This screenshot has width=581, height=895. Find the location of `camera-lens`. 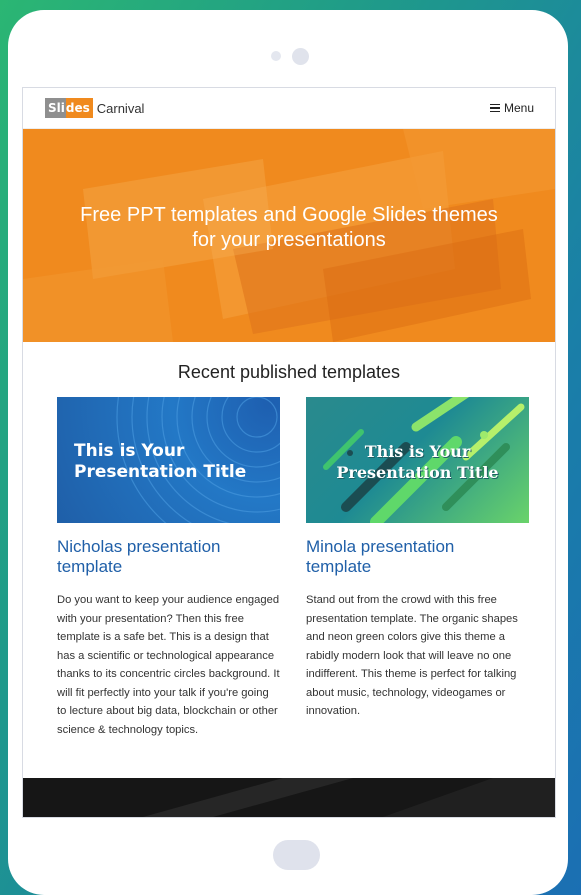

camera-lens is located at coordinates (300, 56).